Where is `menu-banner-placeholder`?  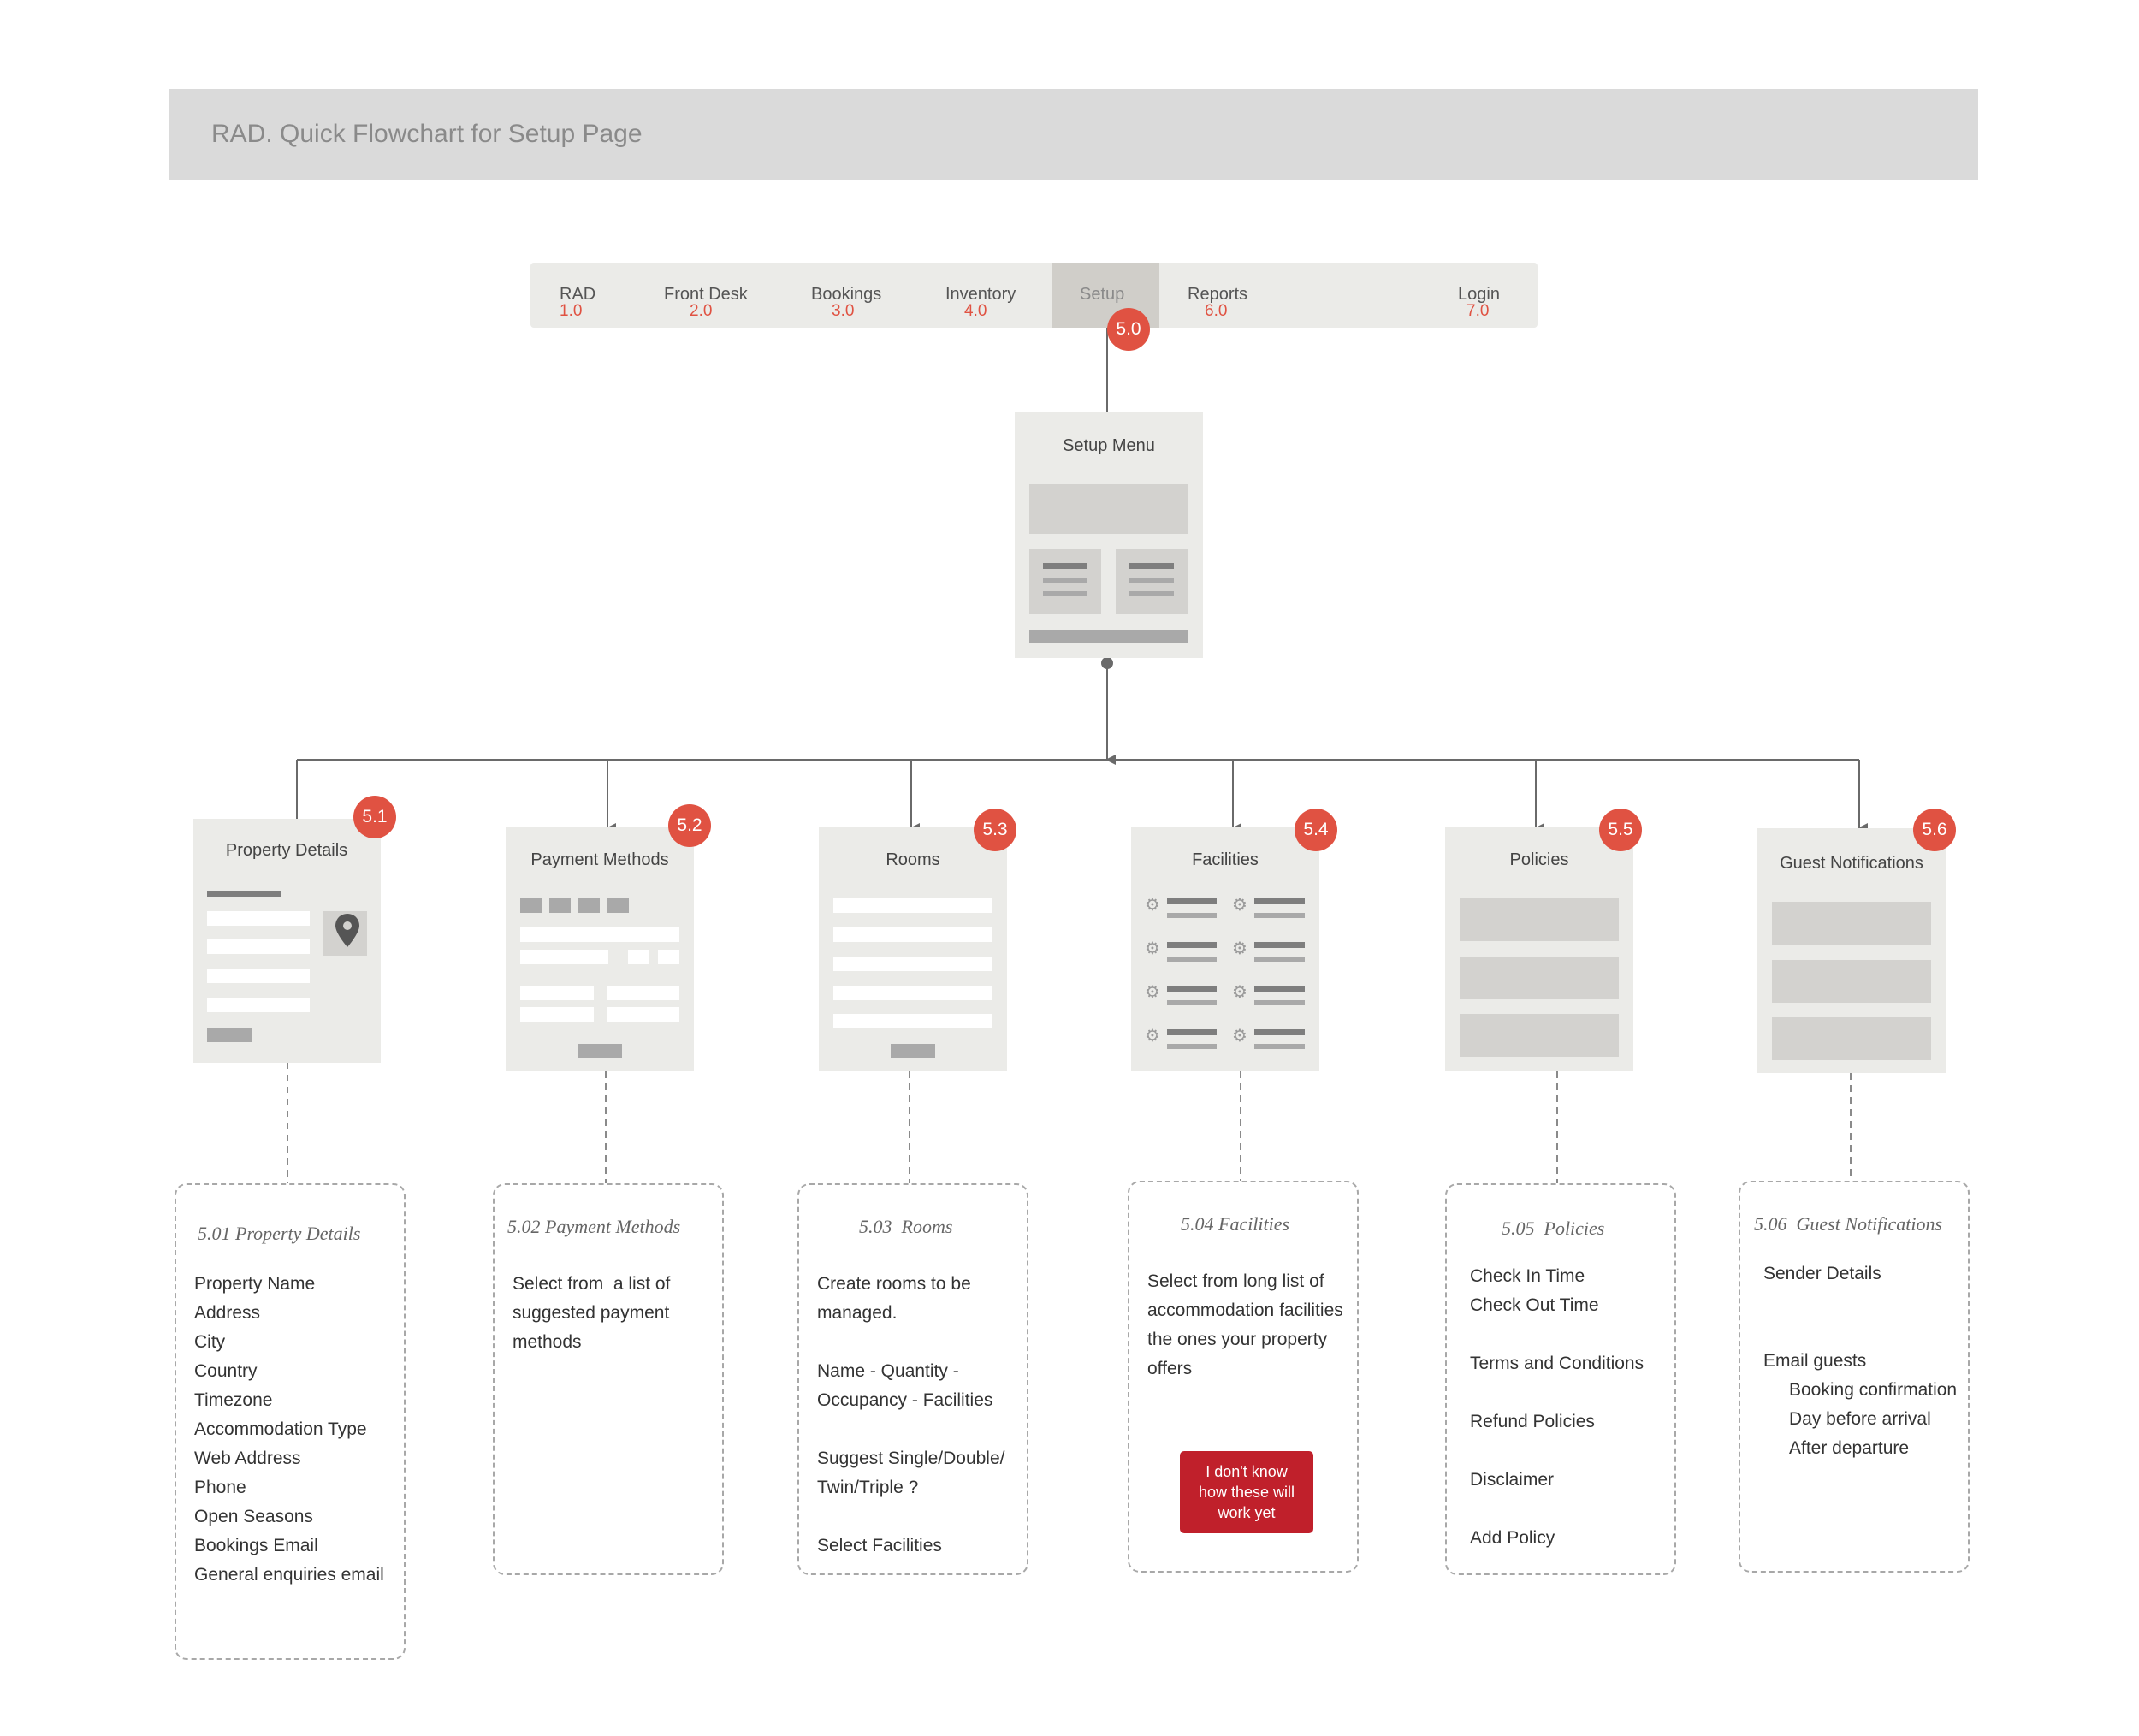
menu-banner-placeholder is located at coordinates (1109, 509).